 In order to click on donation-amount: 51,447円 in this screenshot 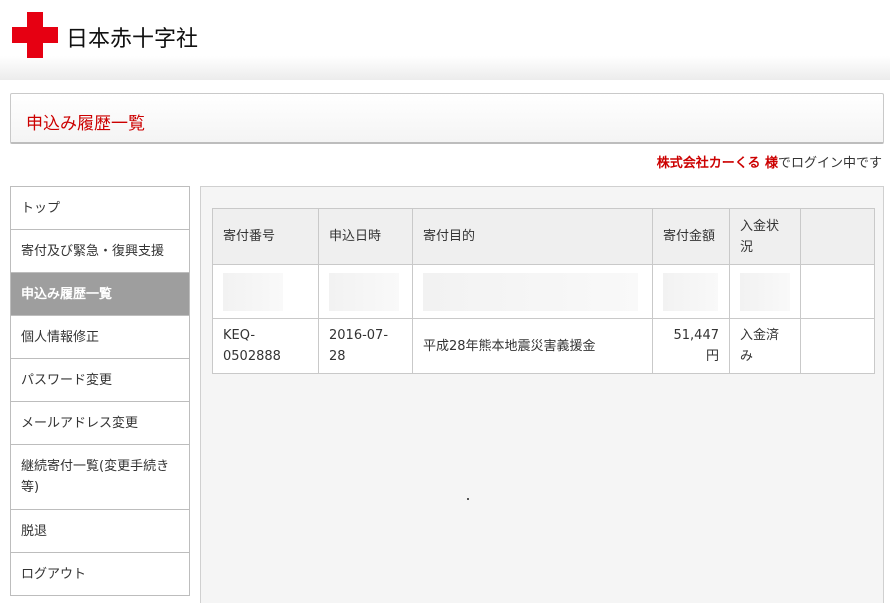, I will do `click(691, 346)`.